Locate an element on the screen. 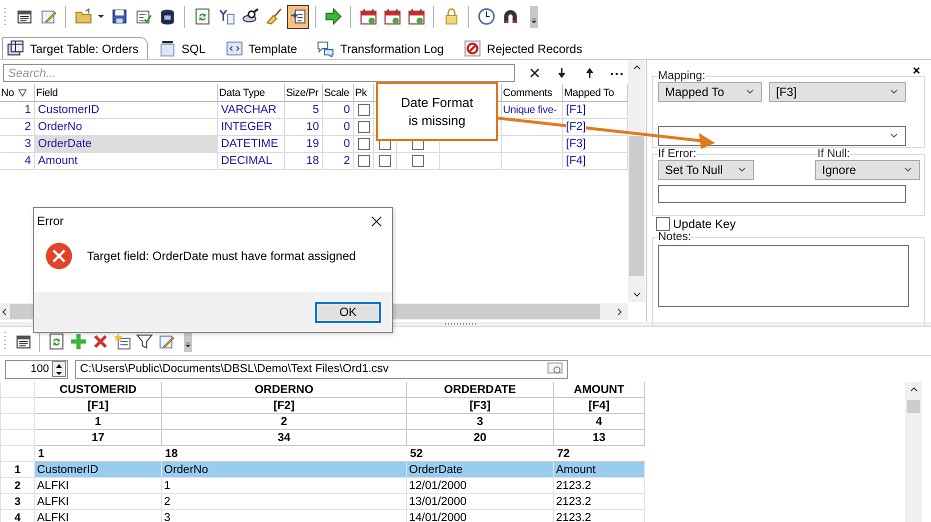 The width and height of the screenshot is (931, 522). toolbar-button is located at coordinates (298, 16).